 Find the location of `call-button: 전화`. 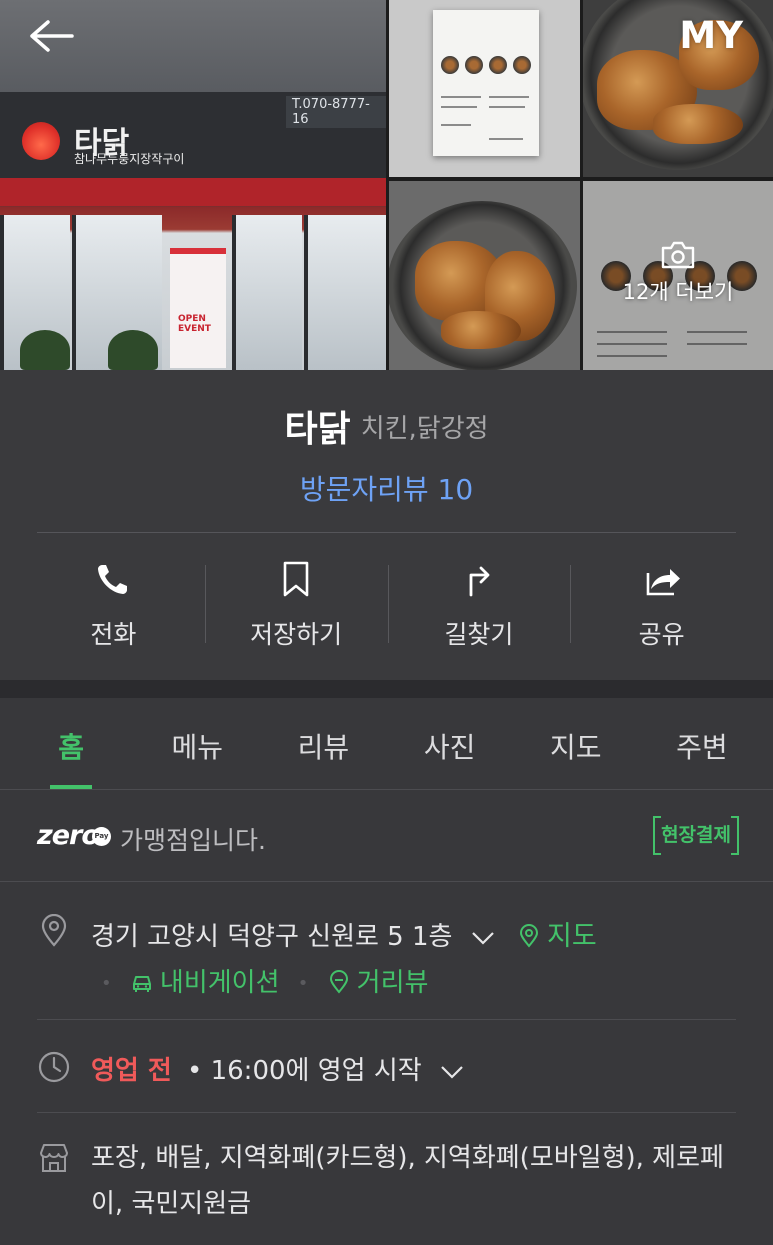

call-button: 전화 is located at coordinates (113, 605).